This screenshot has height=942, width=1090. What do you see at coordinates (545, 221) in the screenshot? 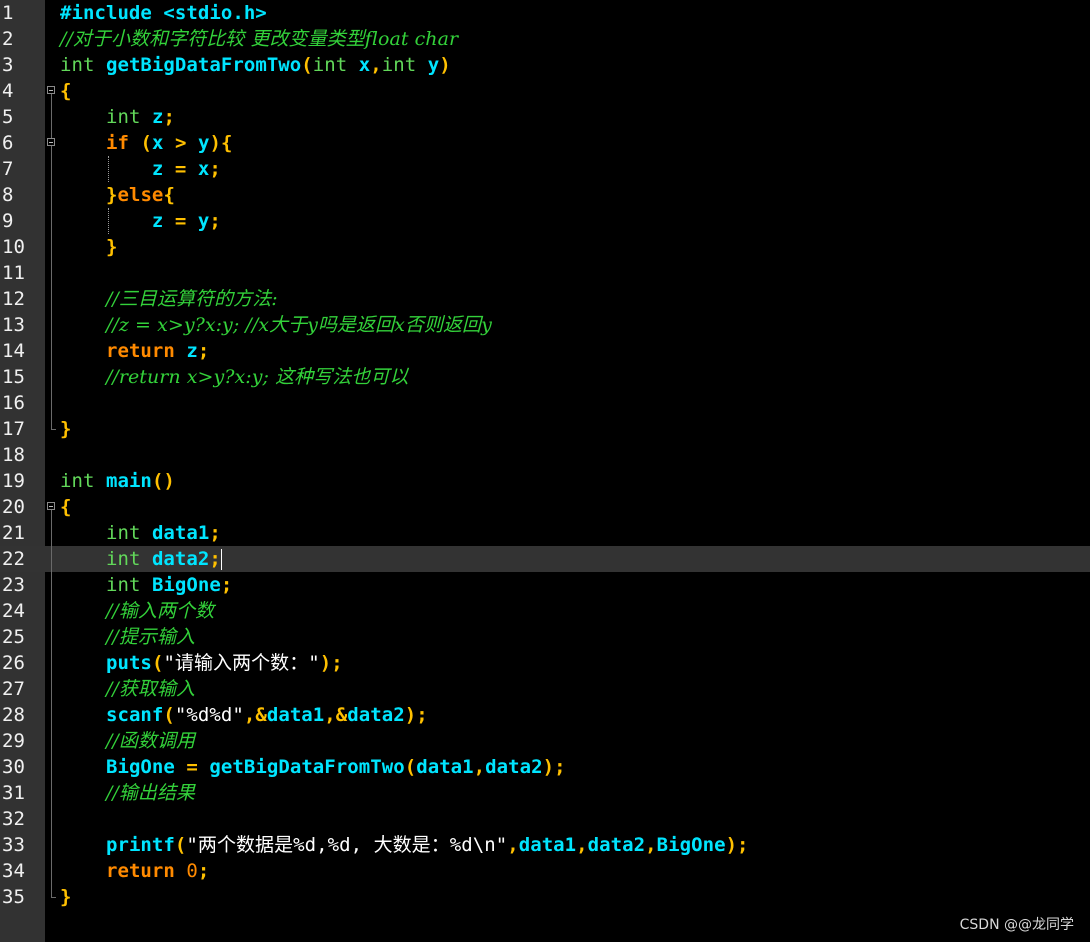
I see `code-line: 9 z = y;` at bounding box center [545, 221].